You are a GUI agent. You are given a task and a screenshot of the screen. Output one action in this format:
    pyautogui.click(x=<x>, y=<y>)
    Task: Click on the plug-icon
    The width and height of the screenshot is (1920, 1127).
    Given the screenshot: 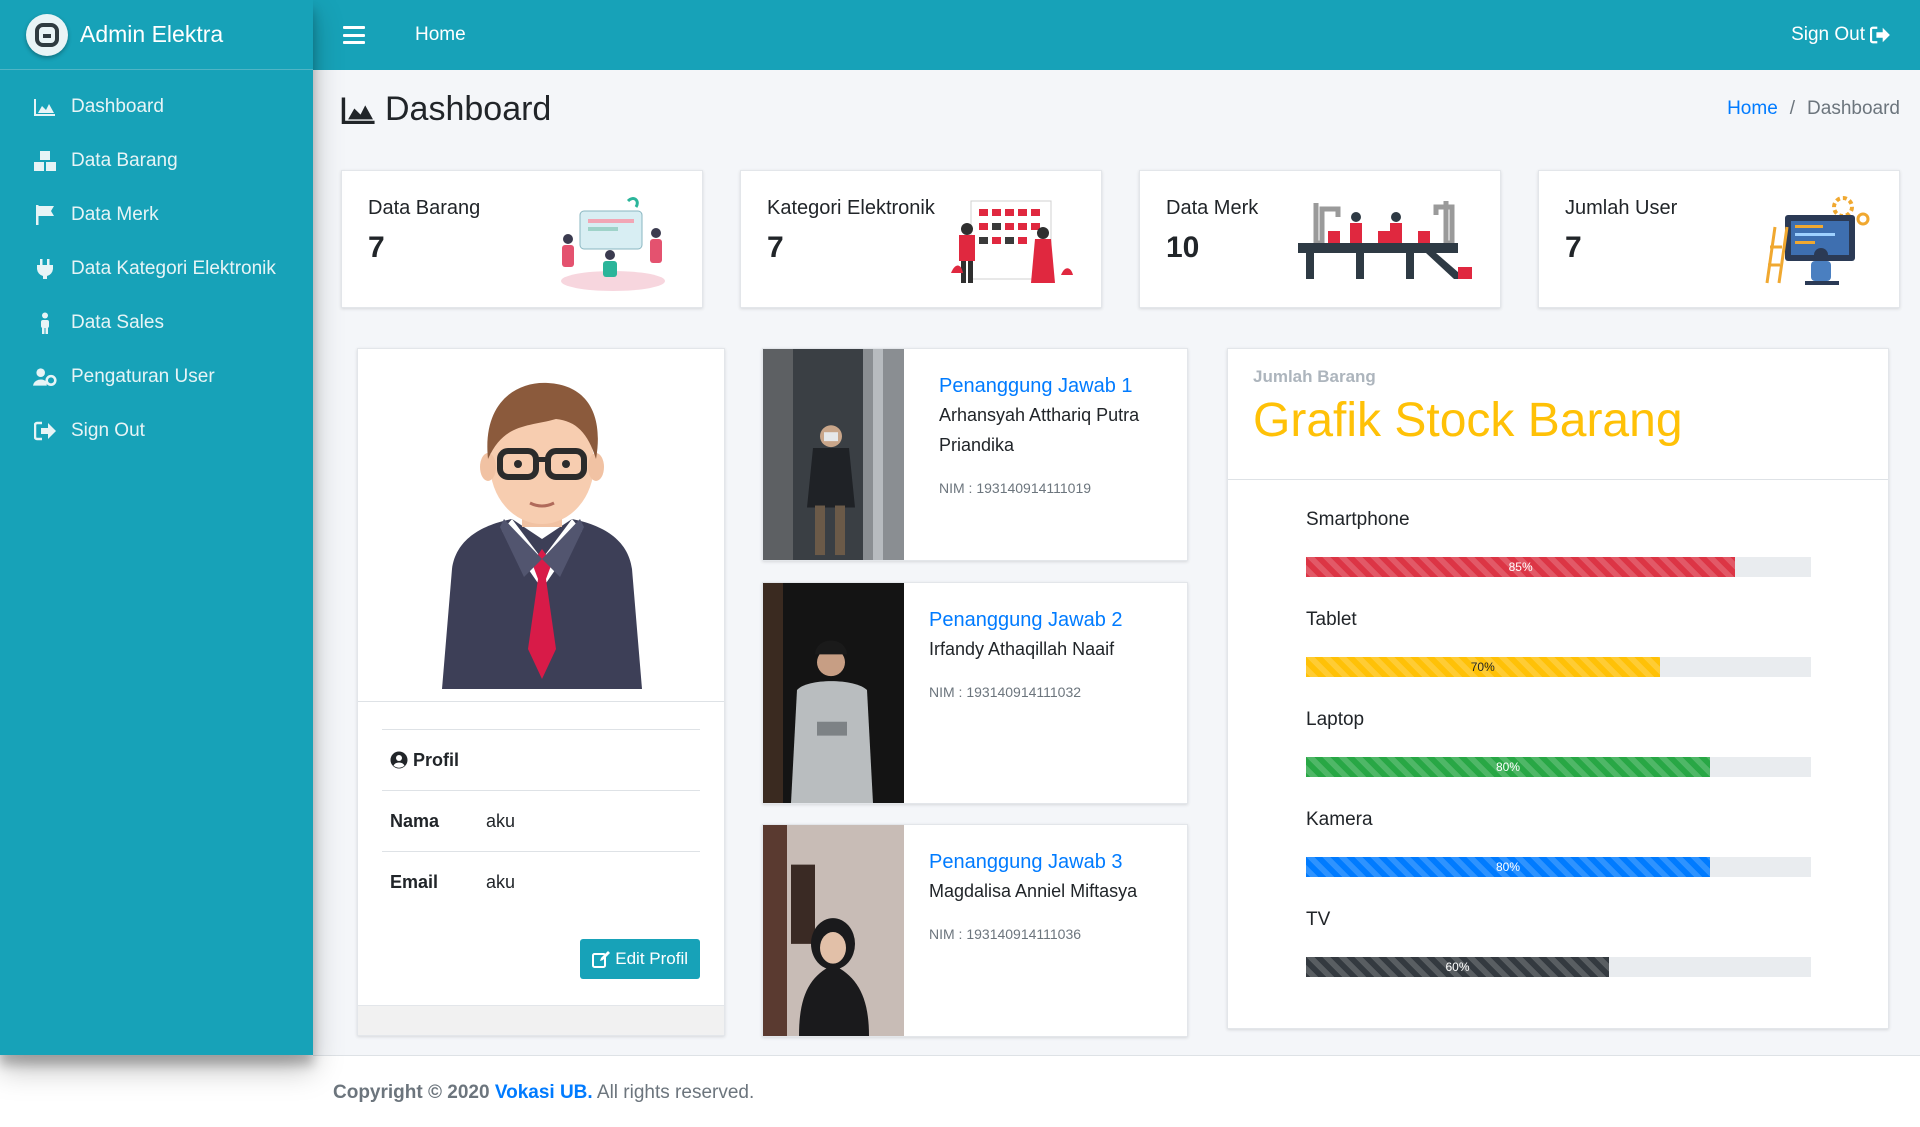 What is the action you would take?
    pyautogui.click(x=45, y=269)
    